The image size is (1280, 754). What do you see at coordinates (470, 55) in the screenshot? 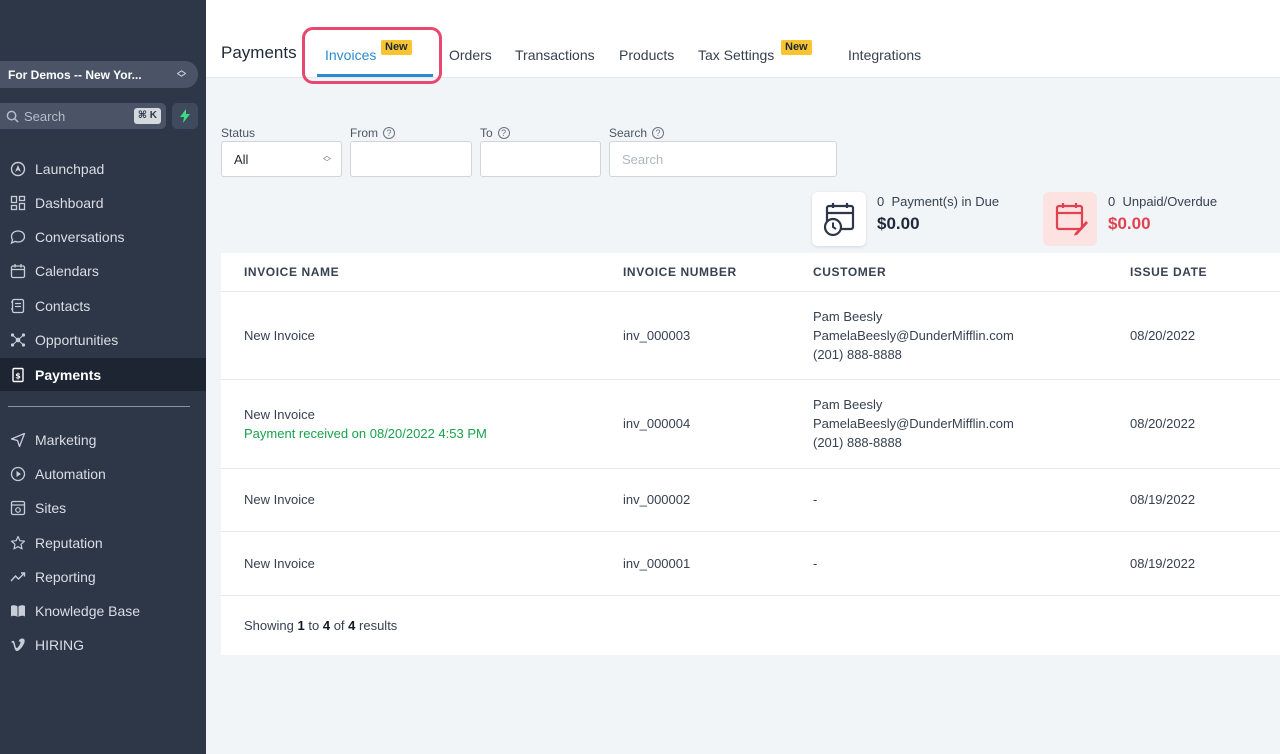
I see `tab-orders: Orders` at bounding box center [470, 55].